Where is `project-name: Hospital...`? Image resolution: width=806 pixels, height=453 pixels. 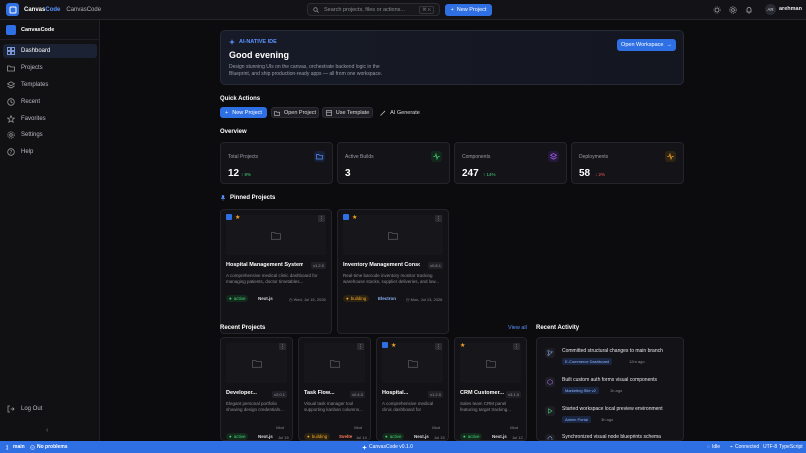 project-name: Hospital... is located at coordinates (395, 393).